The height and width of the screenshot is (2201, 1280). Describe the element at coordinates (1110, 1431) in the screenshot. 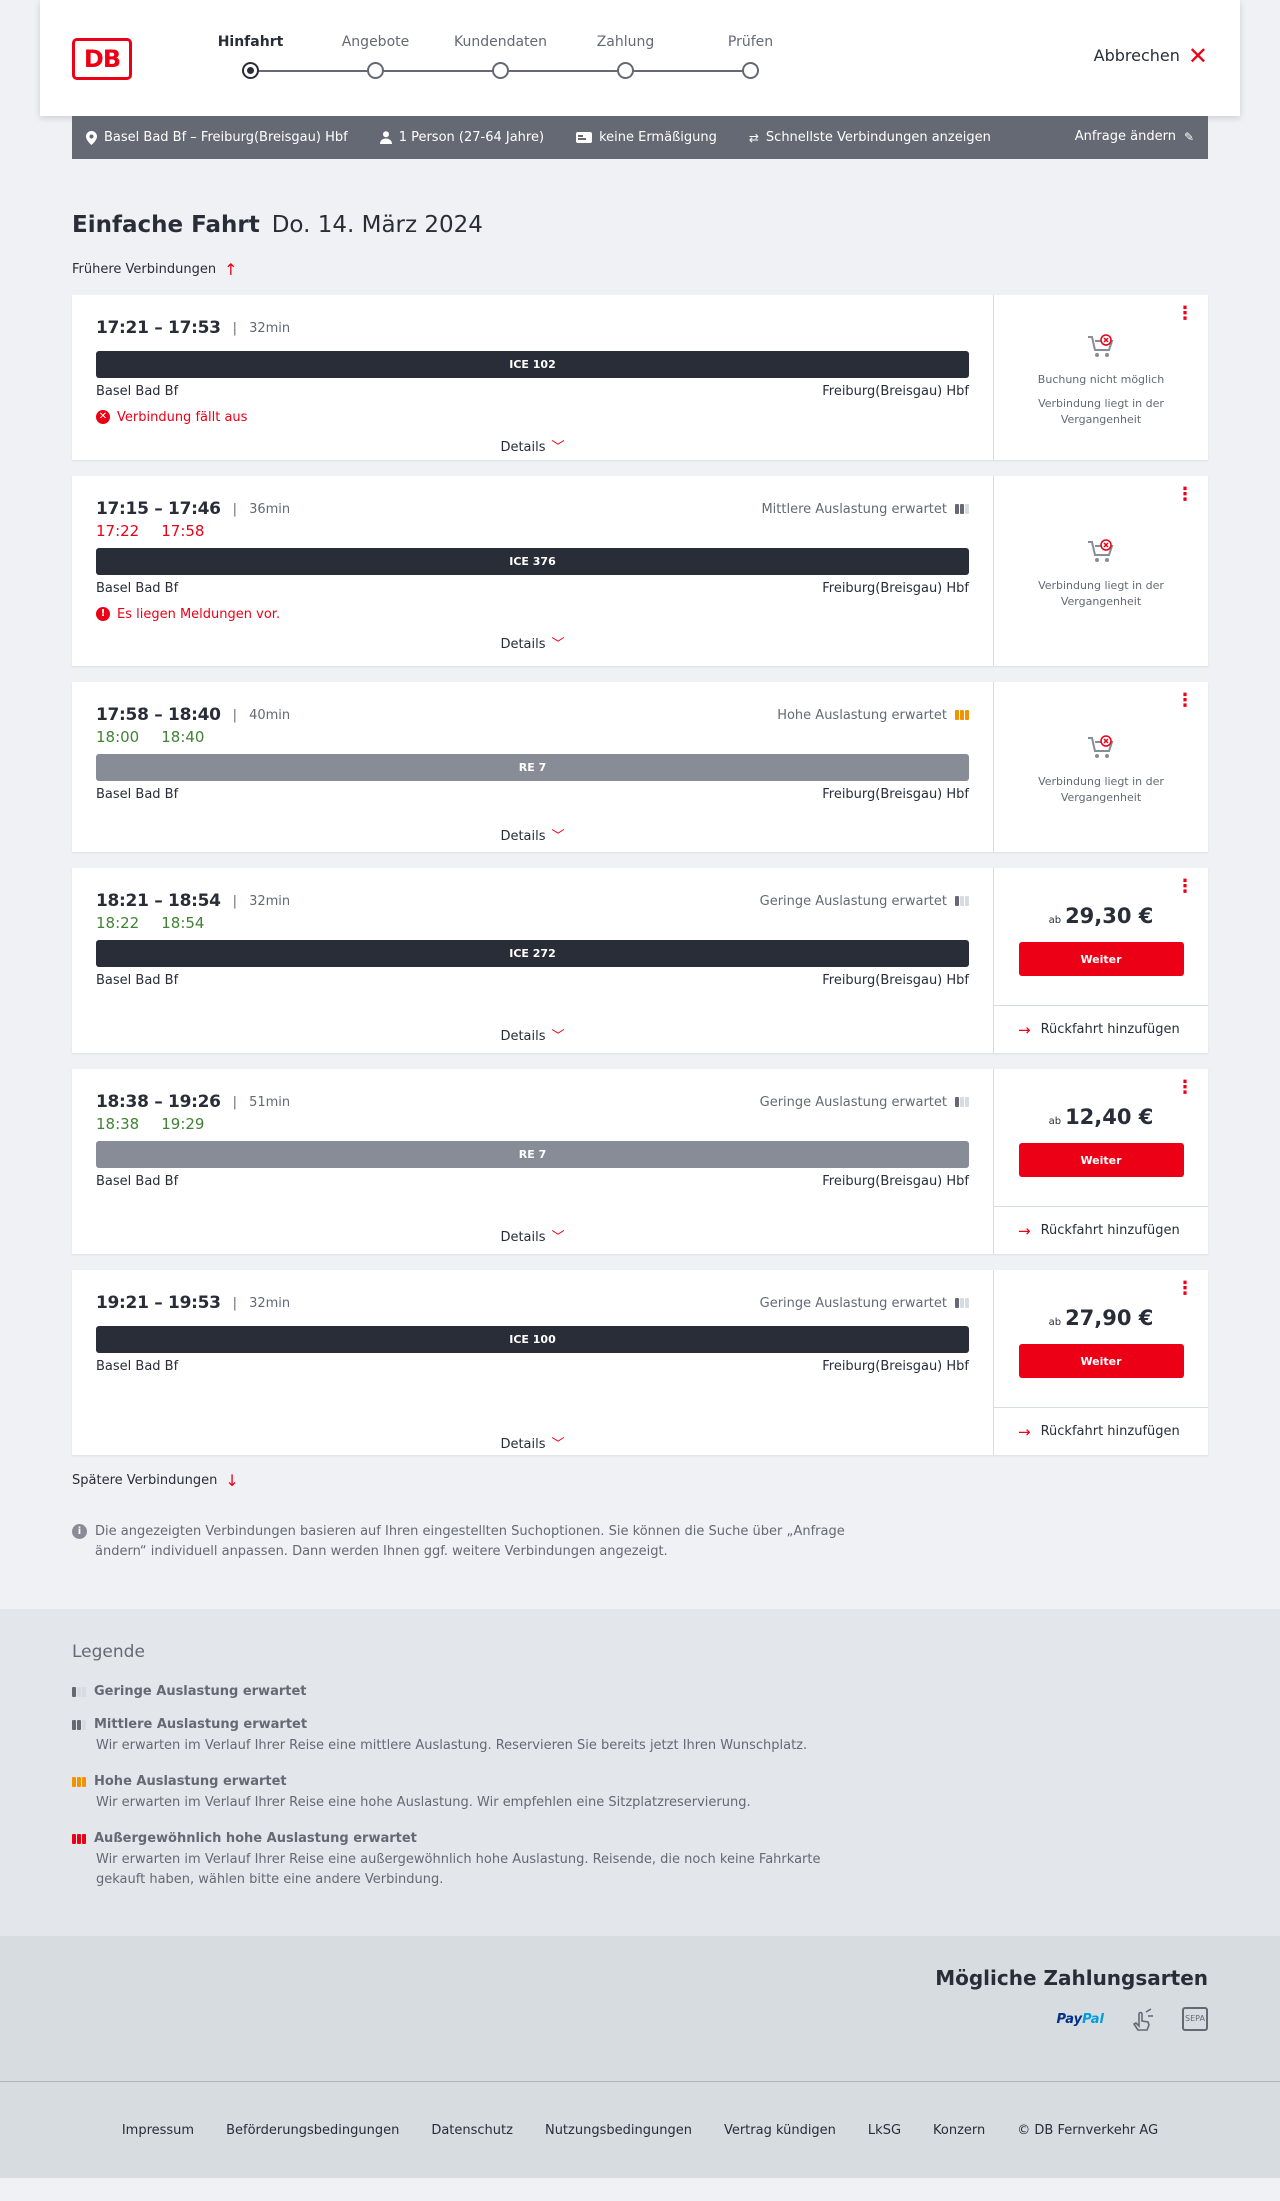

I see `add-return-trip-label: Rückfahrt hinzufügen` at that location.